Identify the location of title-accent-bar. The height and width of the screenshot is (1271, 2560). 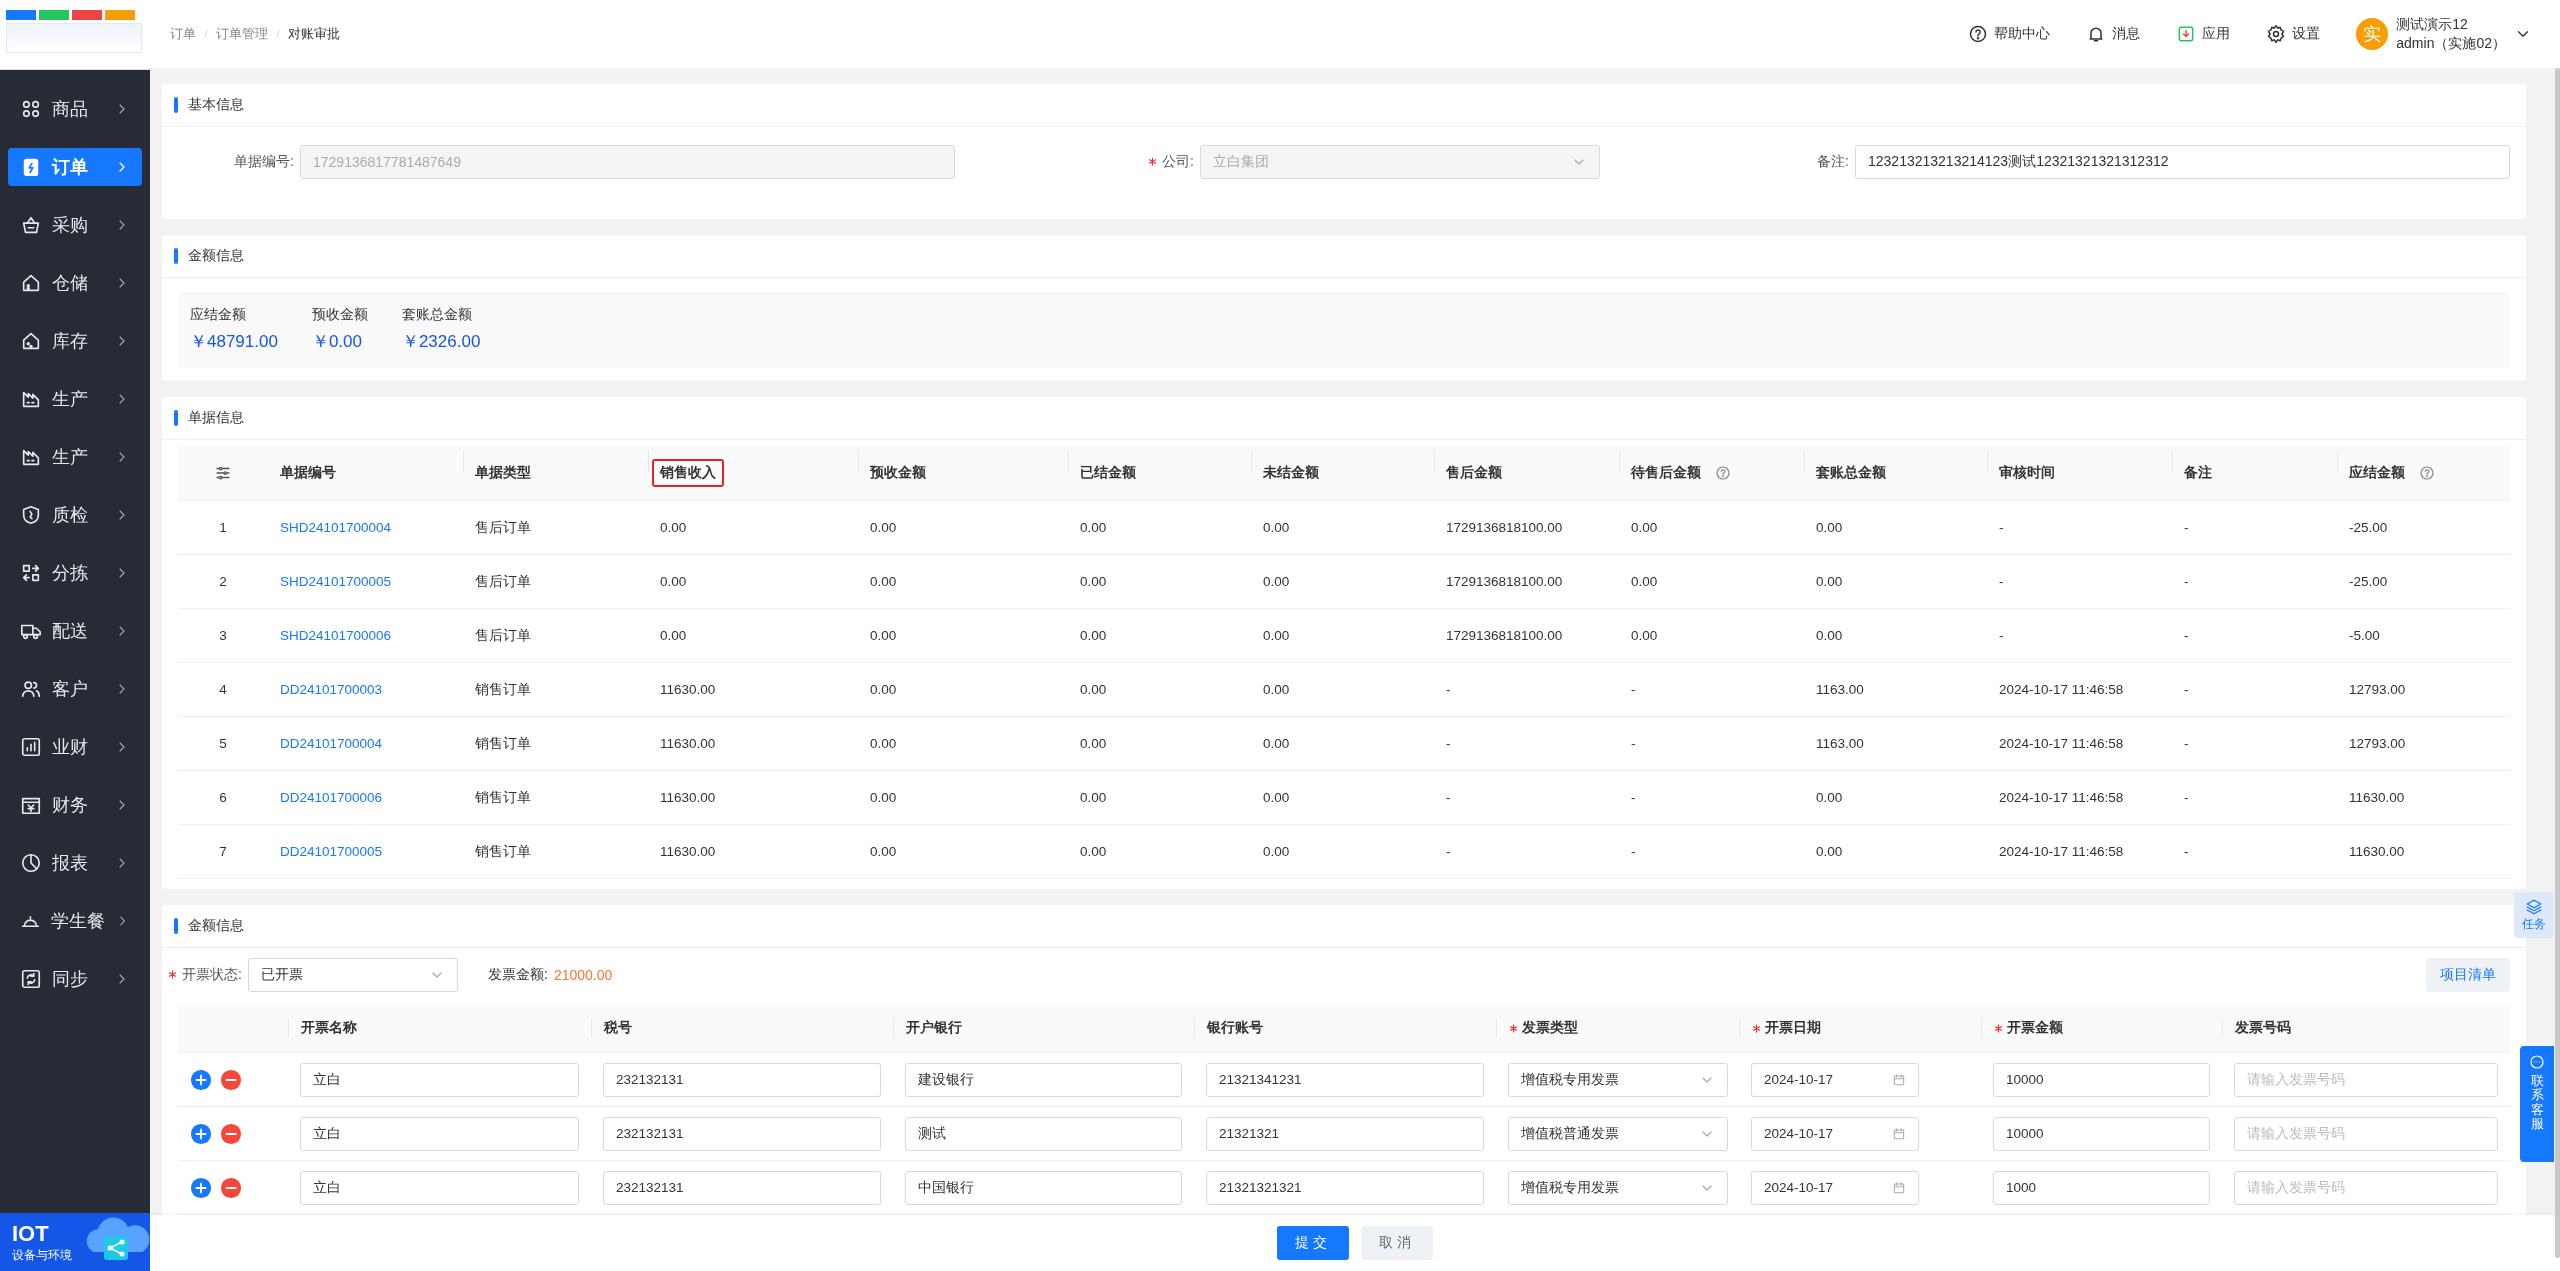
(176, 105).